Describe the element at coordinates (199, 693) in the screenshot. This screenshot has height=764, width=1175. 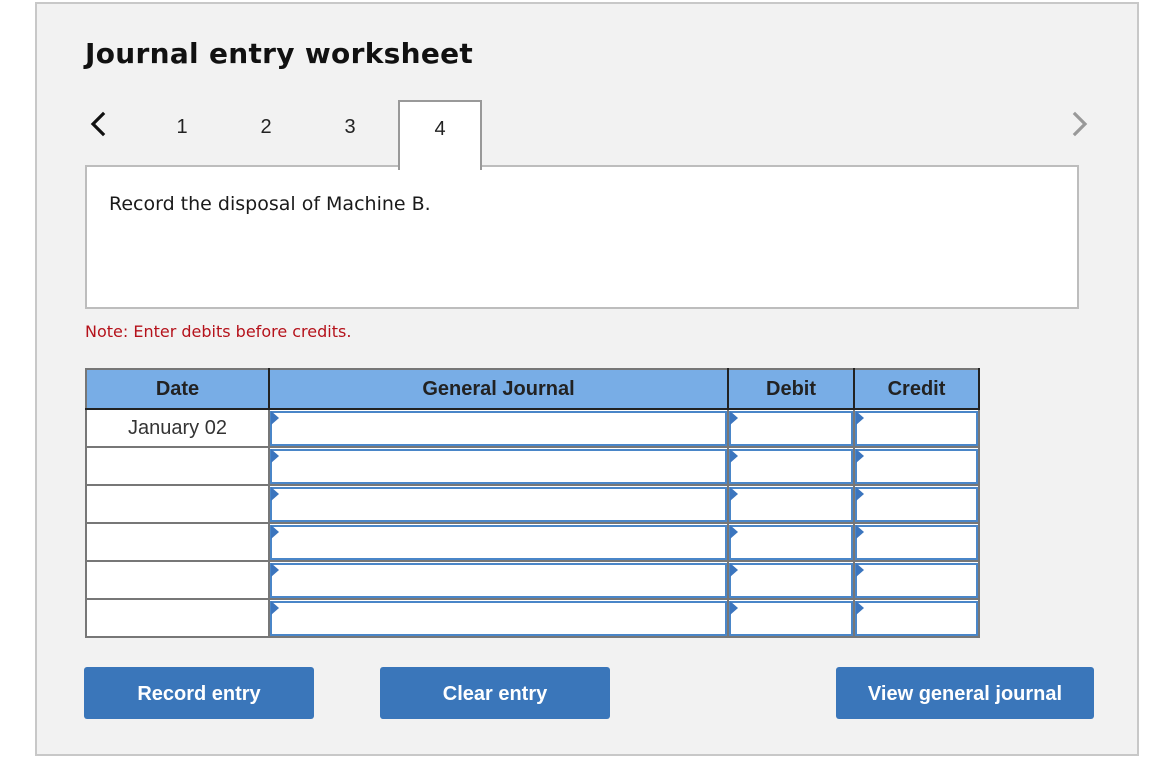
I see `record-entry-button: Record entry` at that location.